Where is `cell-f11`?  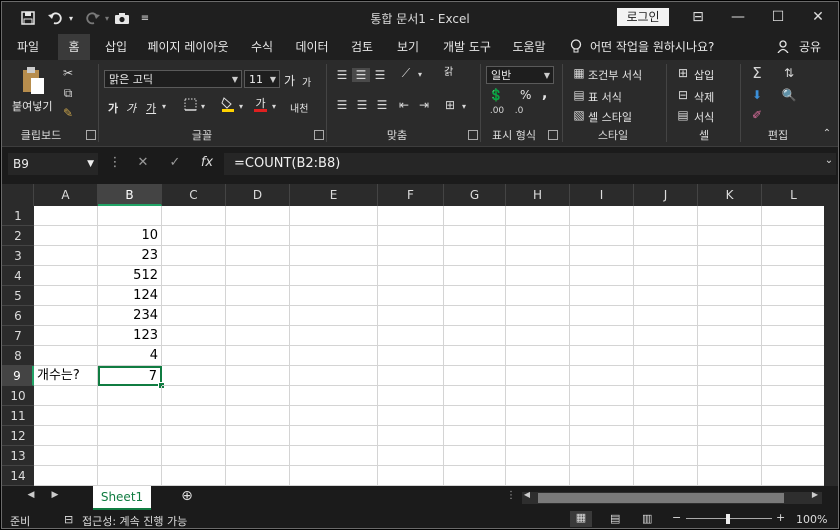 cell-f11 is located at coordinates (411, 416).